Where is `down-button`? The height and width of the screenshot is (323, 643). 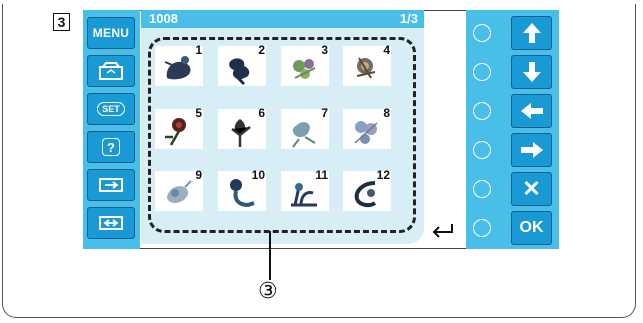 down-button is located at coordinates (531, 72).